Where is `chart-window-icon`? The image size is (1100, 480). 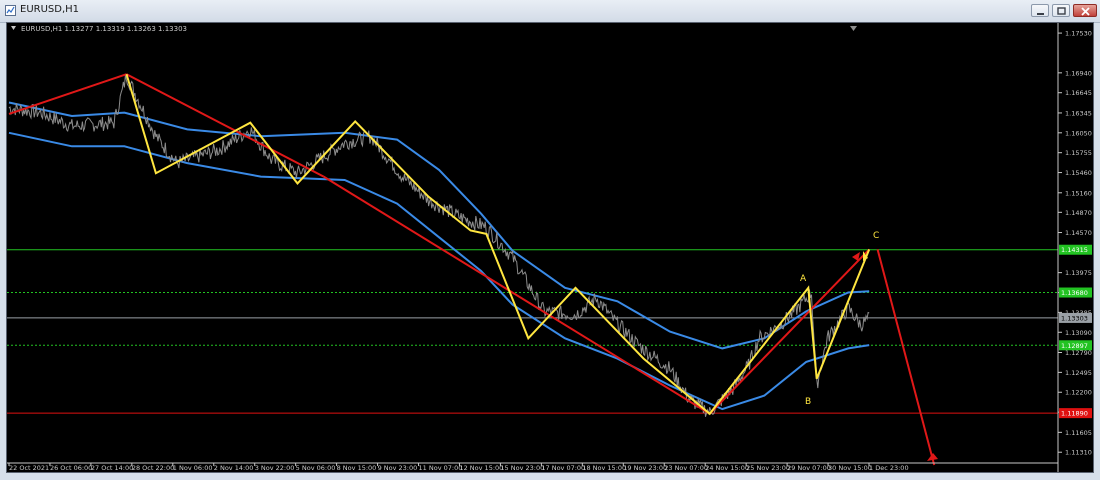 chart-window-icon is located at coordinates (10, 10).